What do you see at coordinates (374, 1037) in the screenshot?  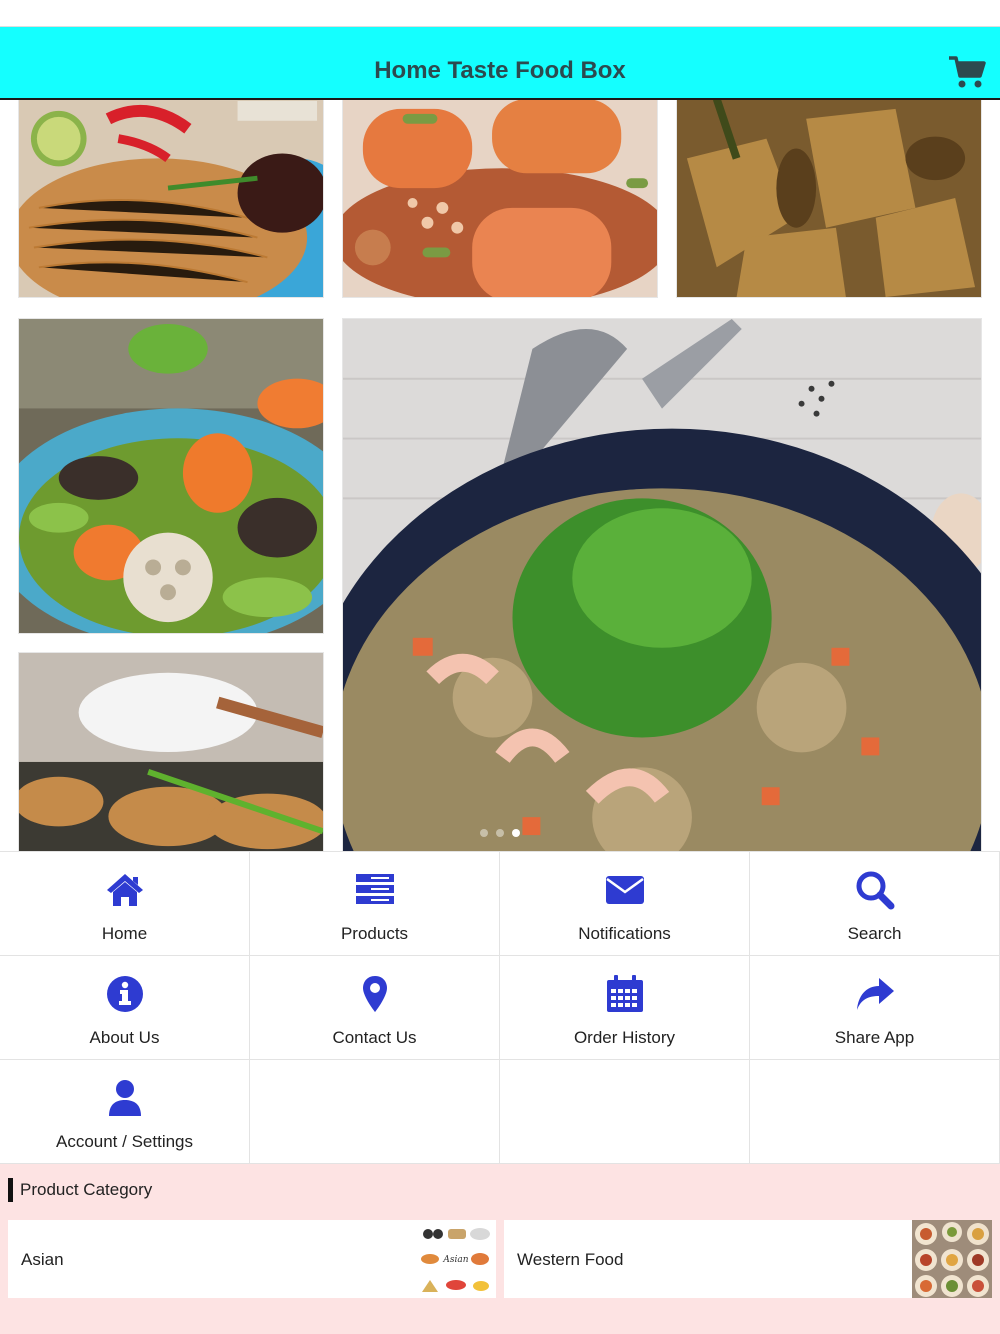 I see `menu-contact-us-label: Contact Us` at bounding box center [374, 1037].